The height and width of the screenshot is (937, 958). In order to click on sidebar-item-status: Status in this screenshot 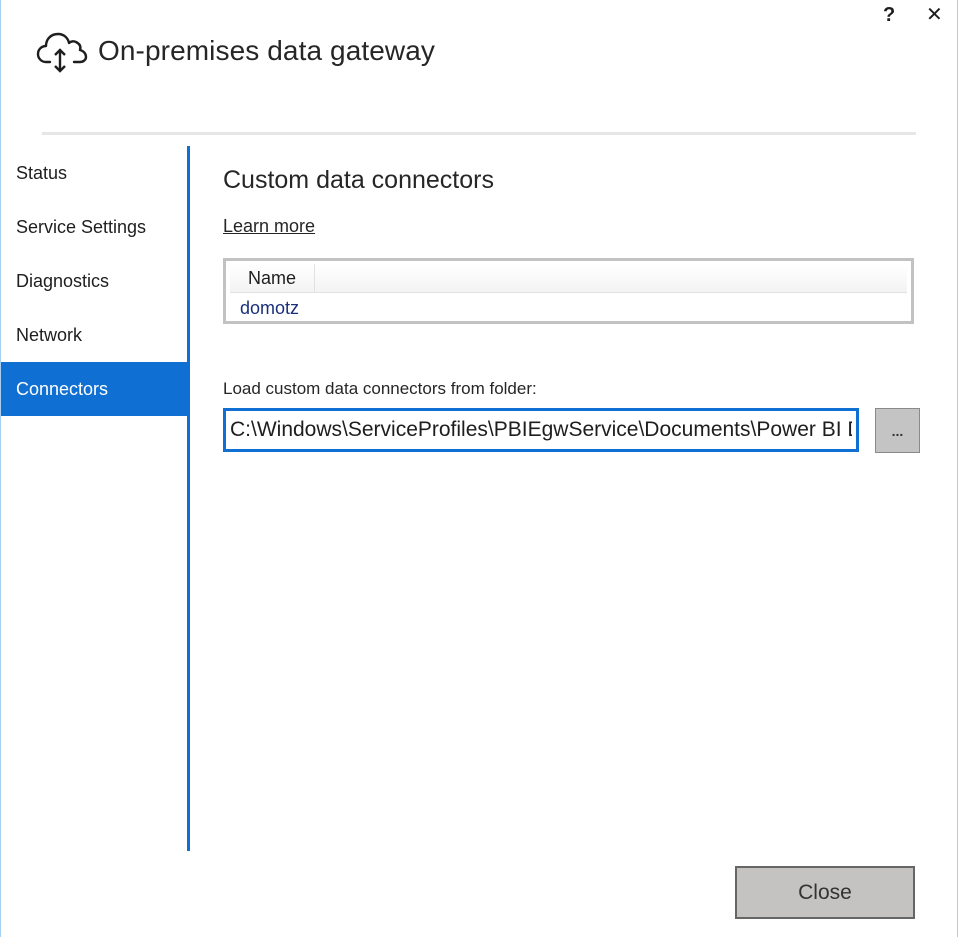, I will do `click(95, 173)`.